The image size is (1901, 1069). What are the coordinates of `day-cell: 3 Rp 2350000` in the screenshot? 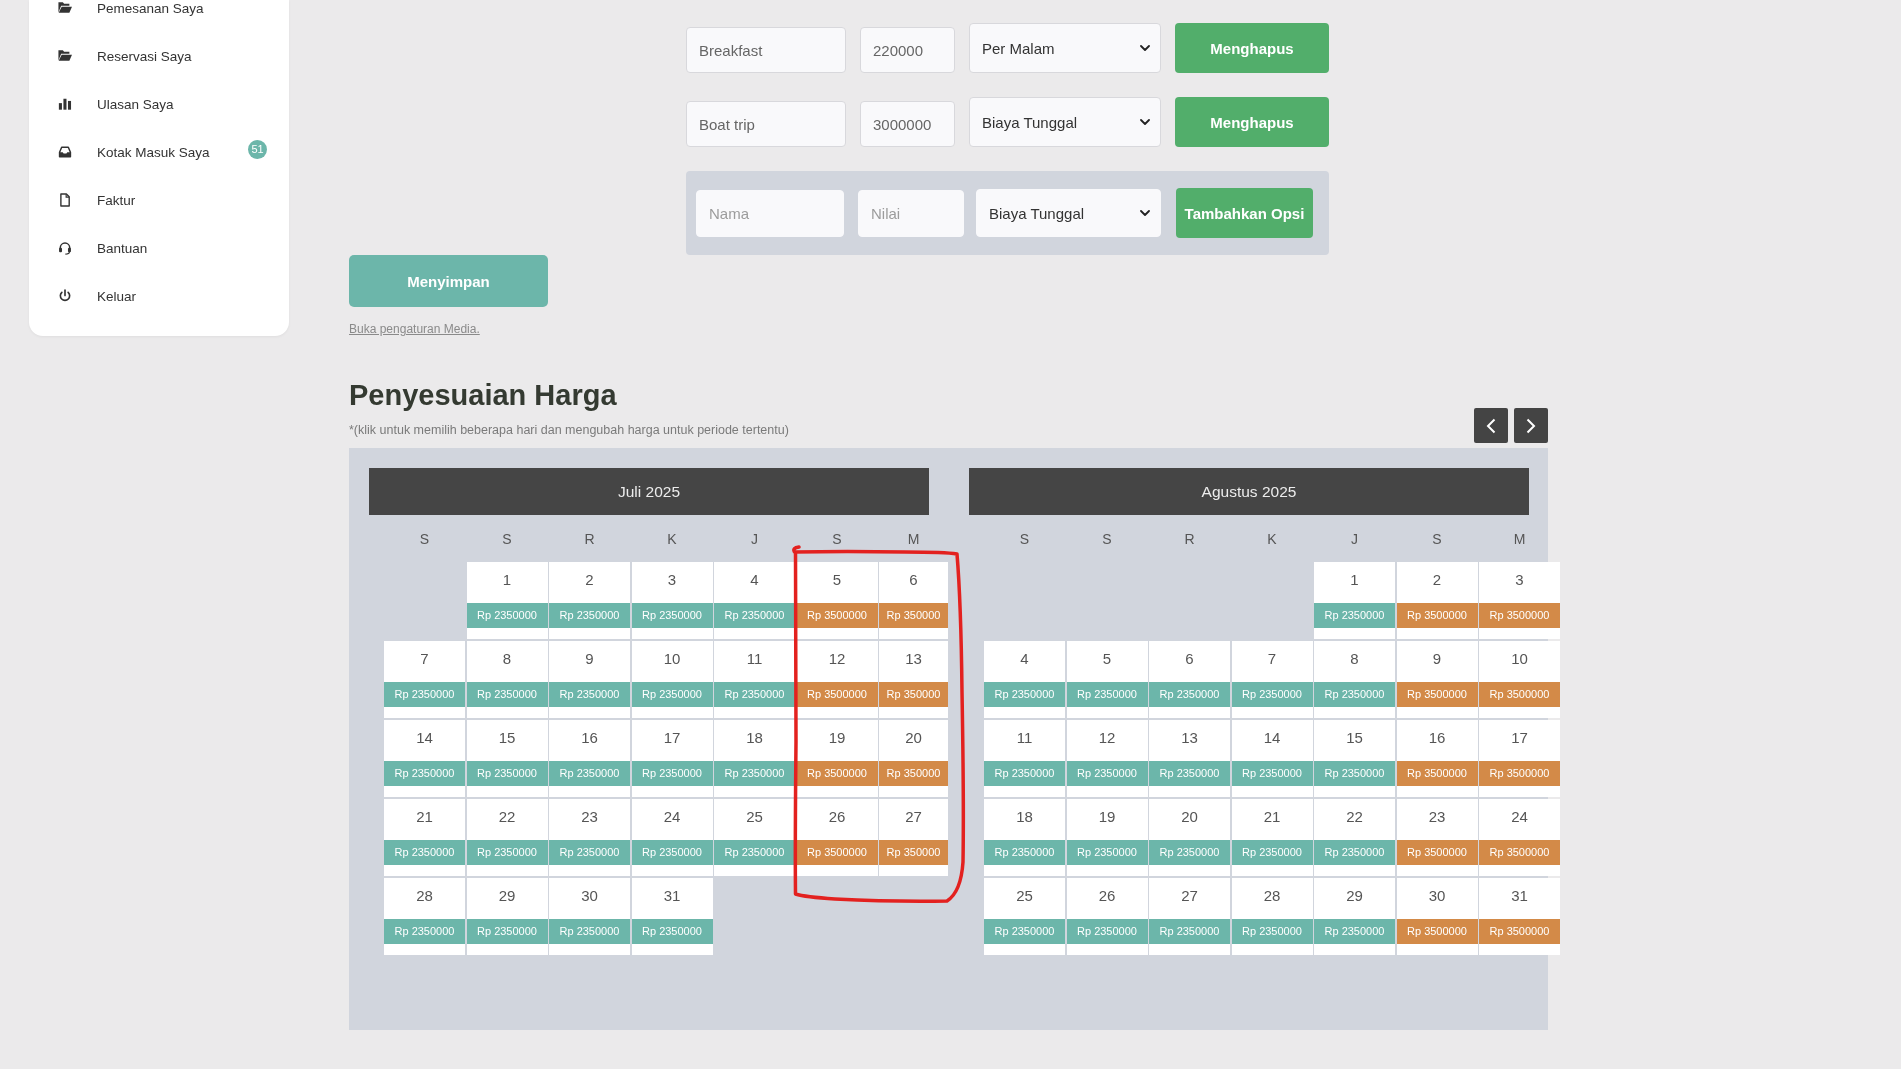 It's located at (672, 600).